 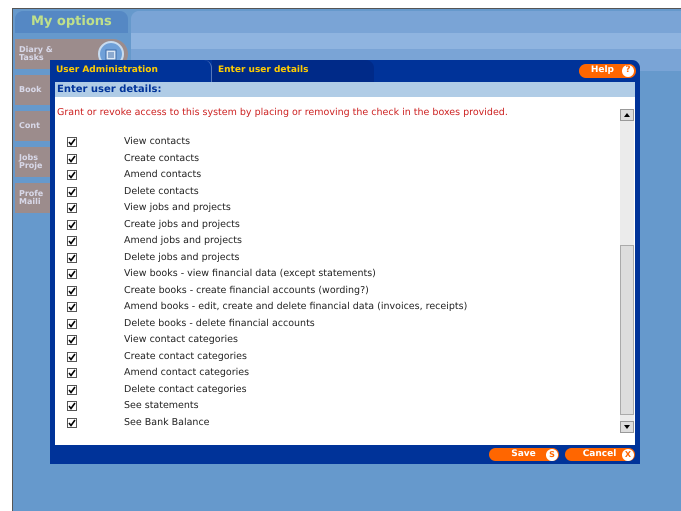 What do you see at coordinates (30, 90) in the screenshot?
I see `sidebar-item-label: Book` at bounding box center [30, 90].